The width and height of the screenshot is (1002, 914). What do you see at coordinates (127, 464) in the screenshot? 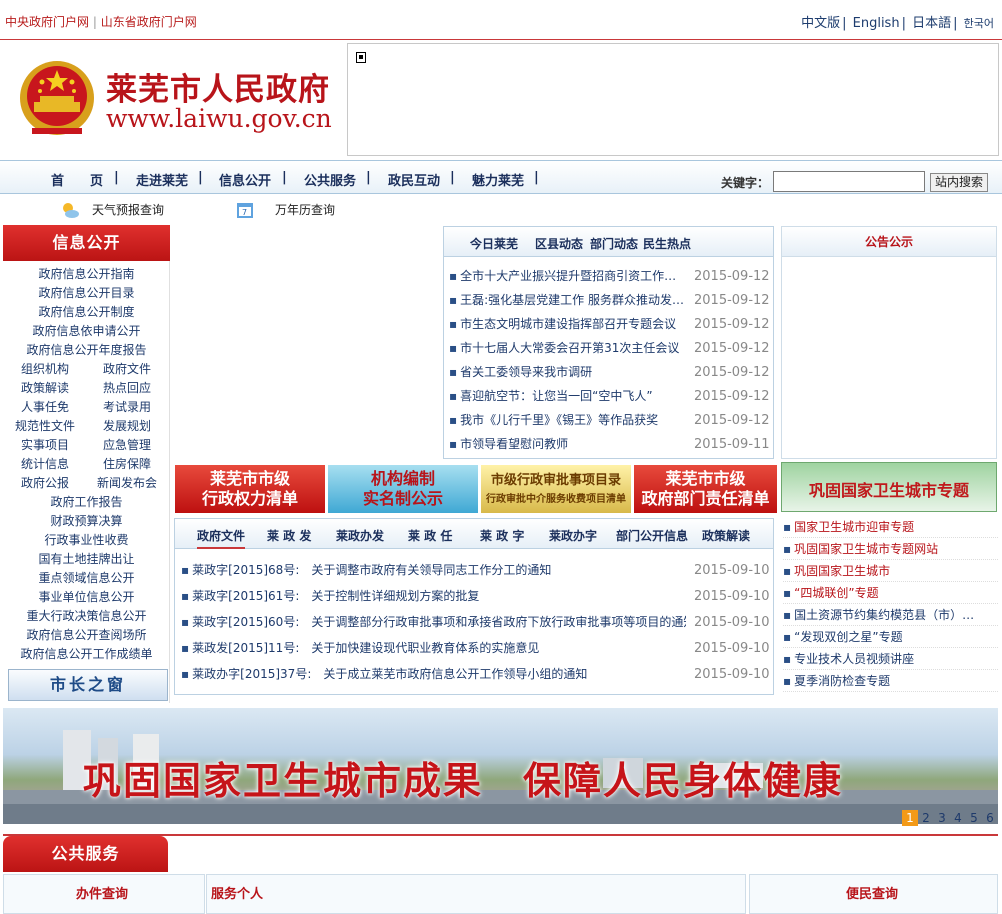
I see `info-link: 住房保障` at bounding box center [127, 464].